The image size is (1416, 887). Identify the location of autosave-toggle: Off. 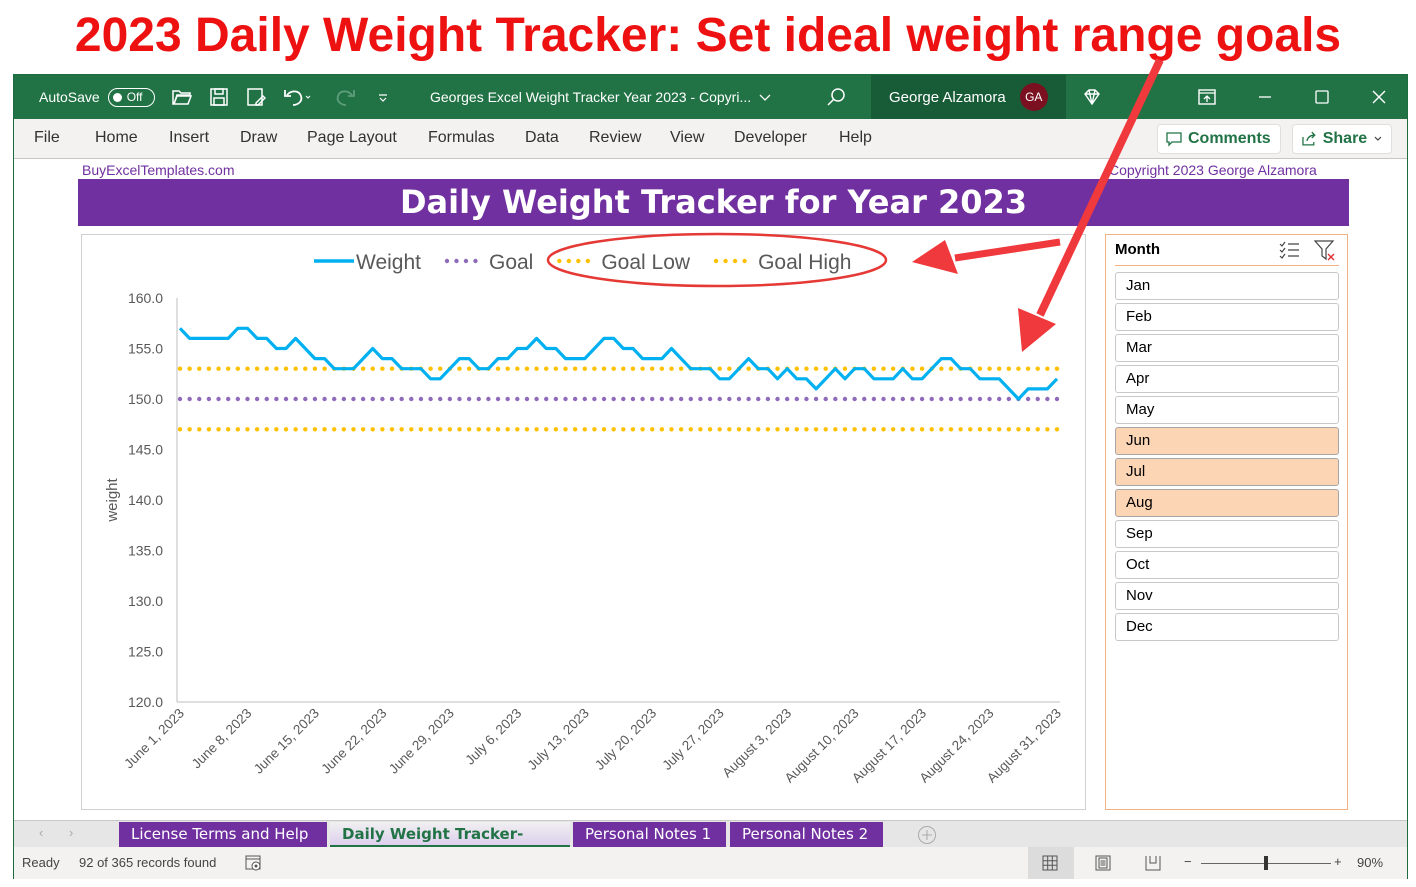
(131, 97).